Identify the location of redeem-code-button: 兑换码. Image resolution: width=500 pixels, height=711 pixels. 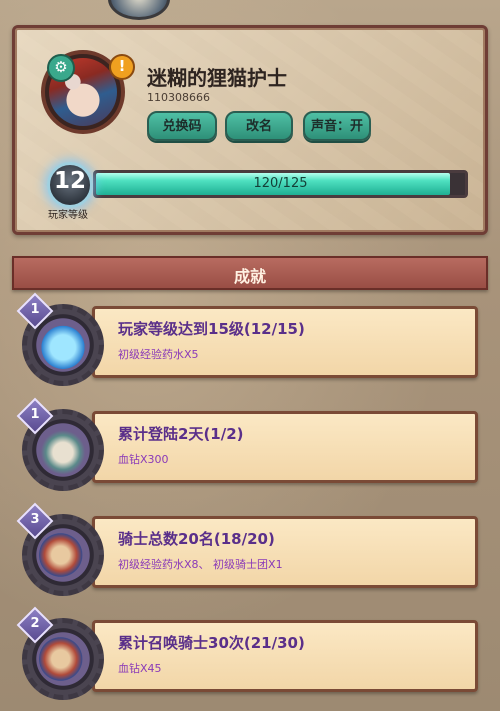
(182, 126).